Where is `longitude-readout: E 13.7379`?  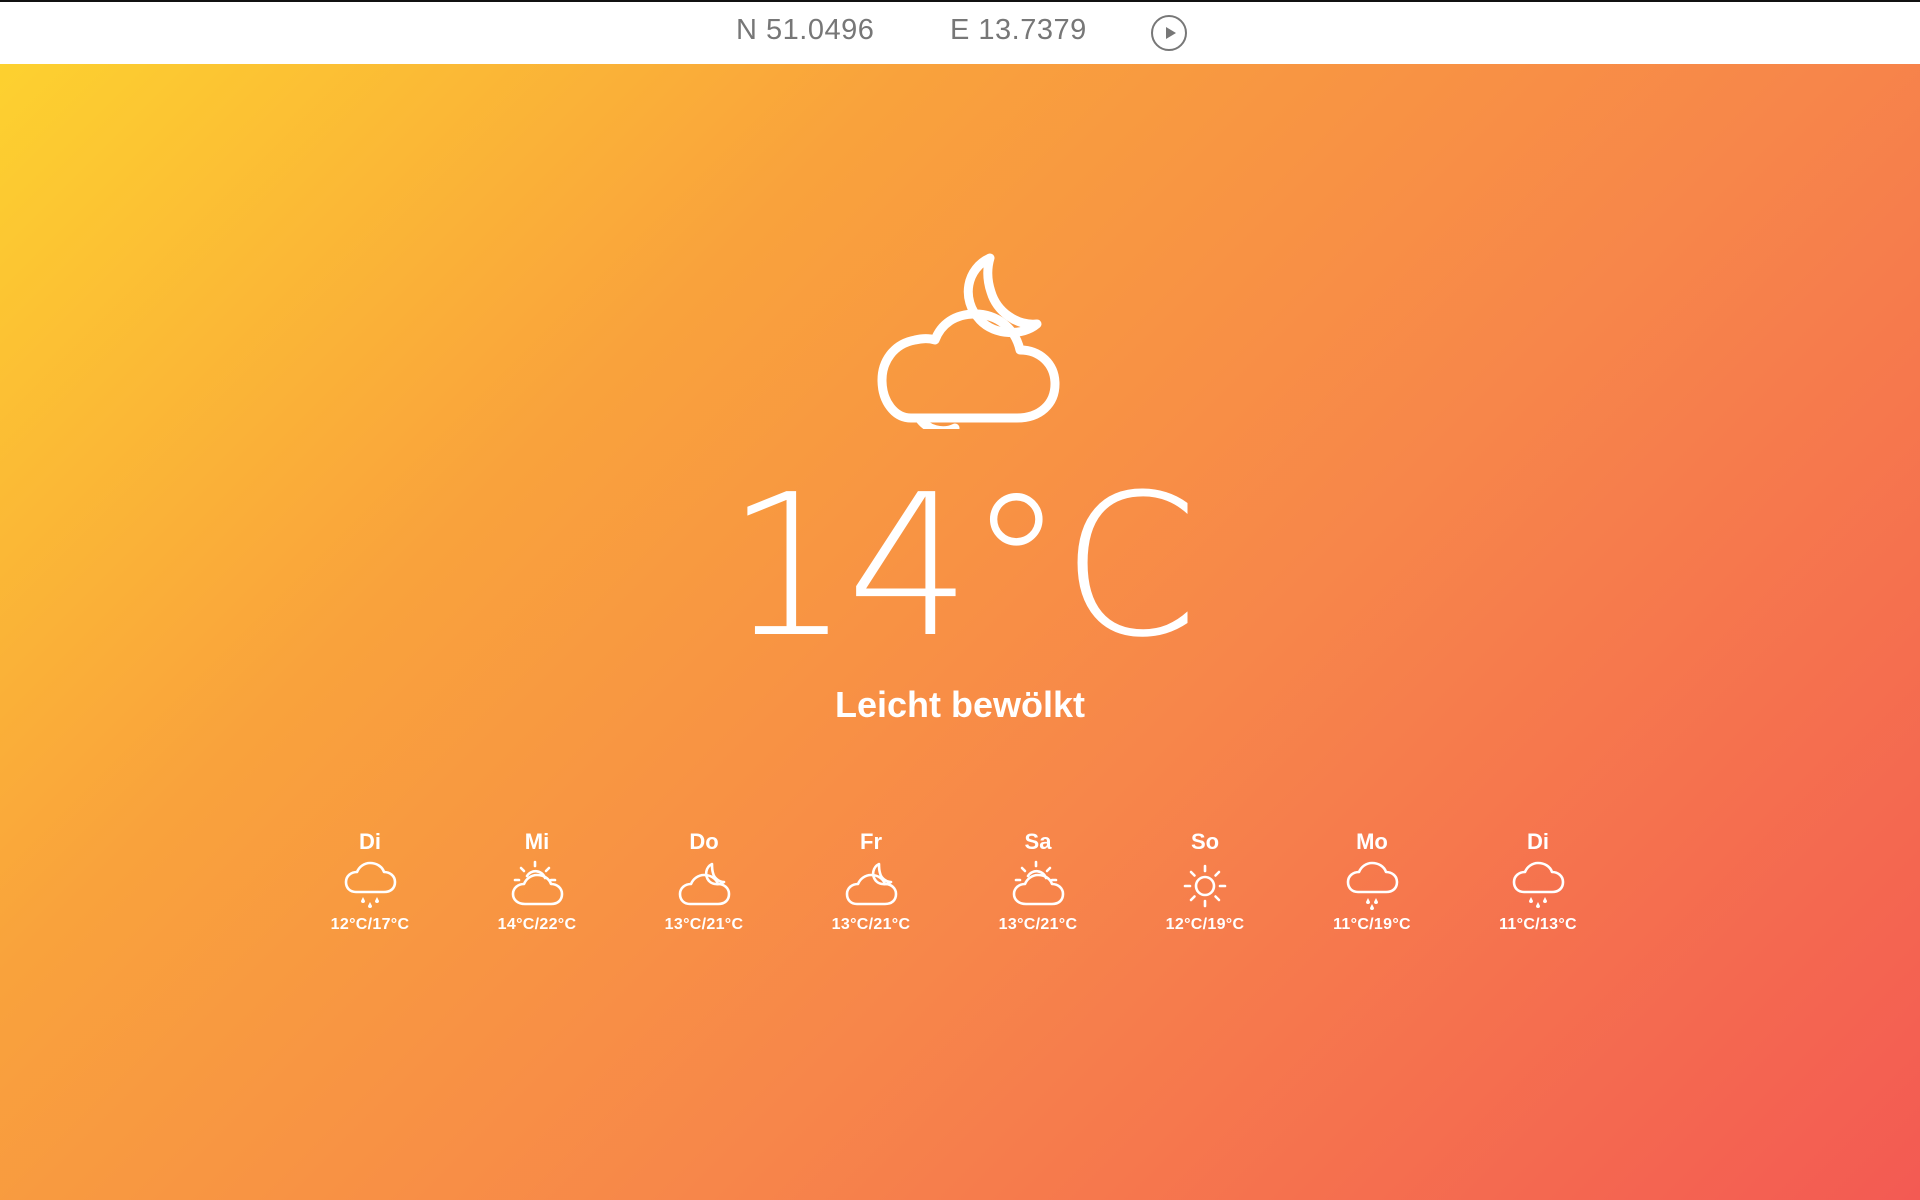
longitude-readout: E 13.7379 is located at coordinates (1018, 30).